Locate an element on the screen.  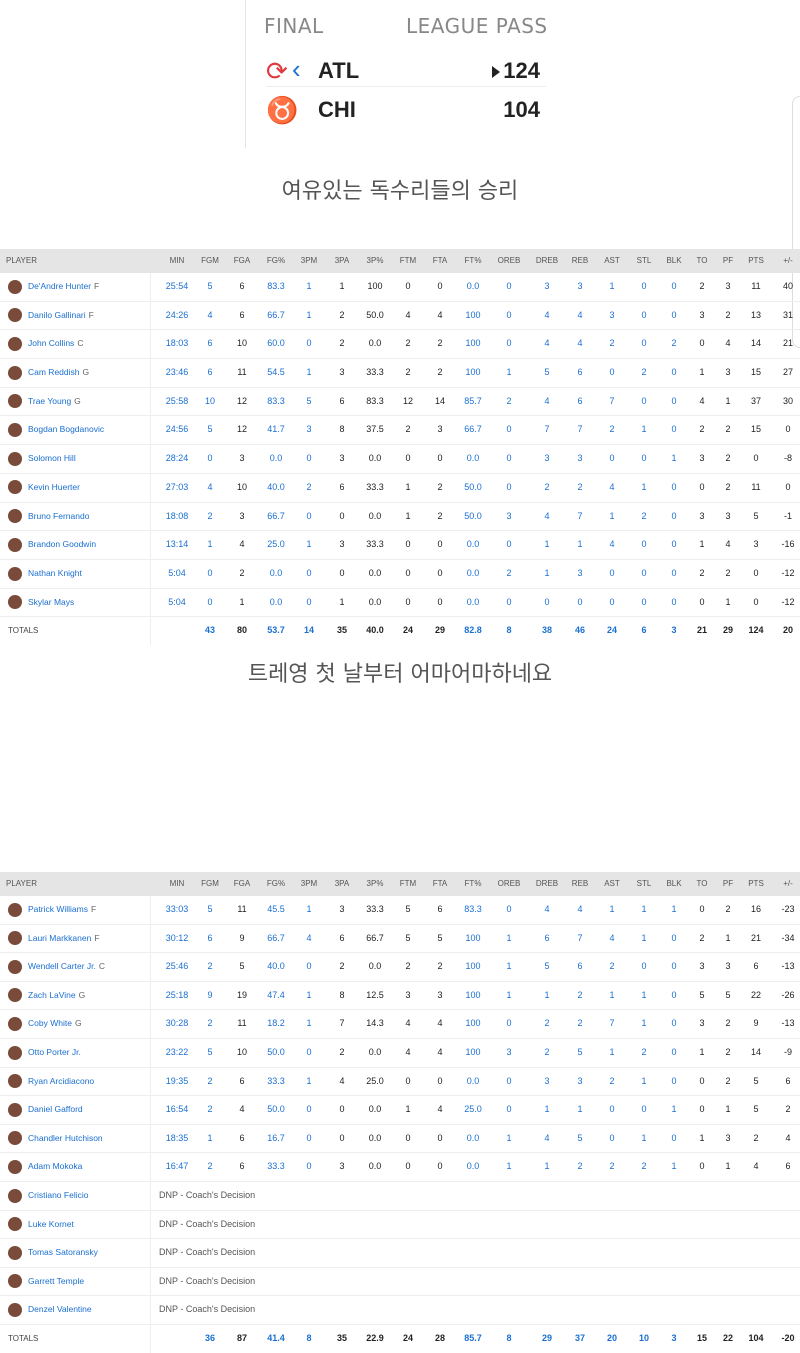
player-name-link: Tomas Satoransky is located at coordinates (63, 1252).